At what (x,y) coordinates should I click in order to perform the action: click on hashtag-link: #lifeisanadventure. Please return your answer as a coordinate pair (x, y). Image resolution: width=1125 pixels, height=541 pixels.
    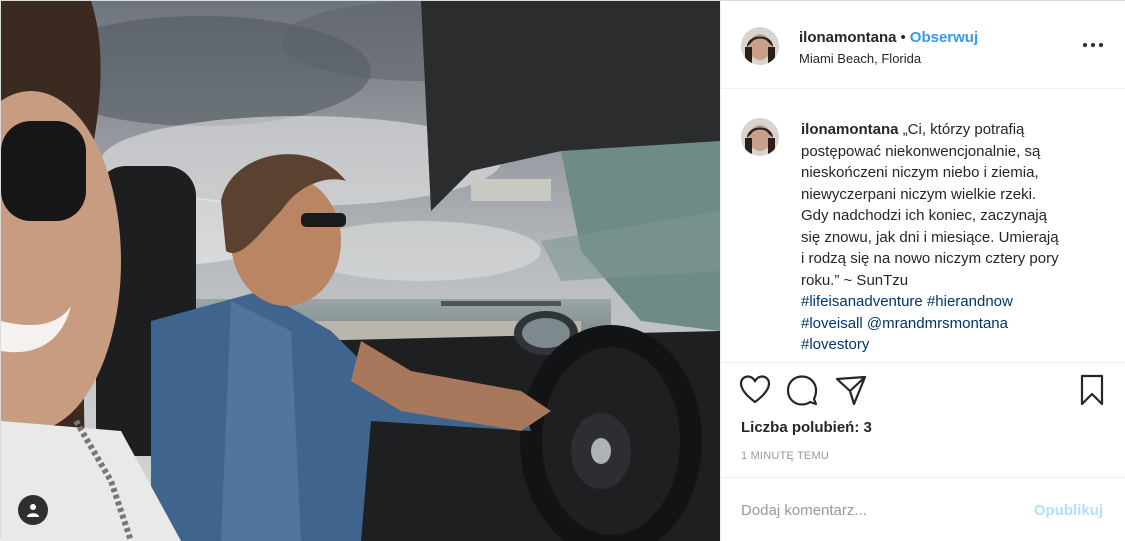
    Looking at the image, I should click on (862, 301).